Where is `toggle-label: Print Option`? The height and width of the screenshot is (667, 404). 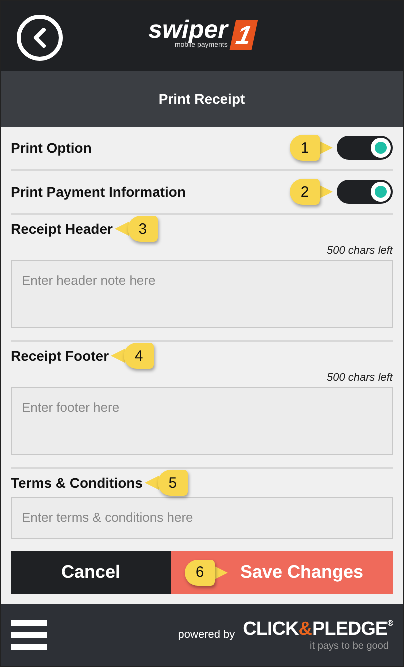
toggle-label: Print Option is located at coordinates (51, 148).